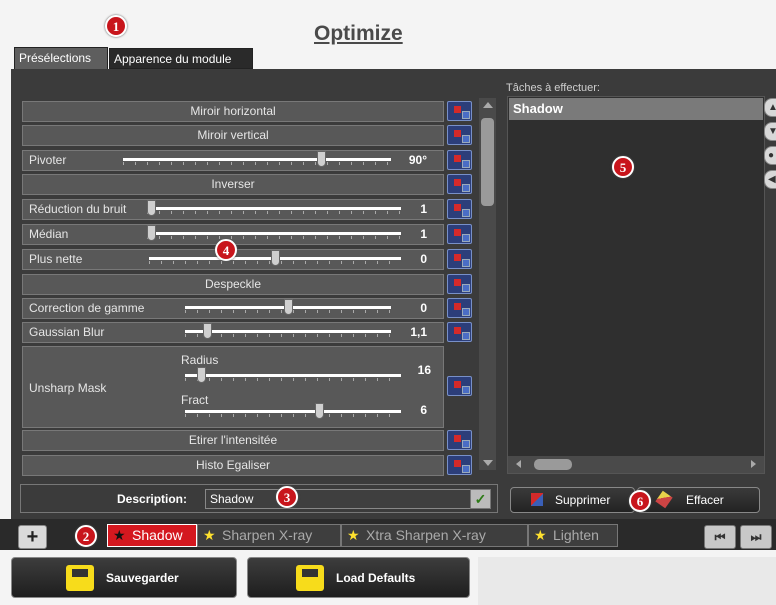  I want to click on scroll-up-icon, so click(488, 105).